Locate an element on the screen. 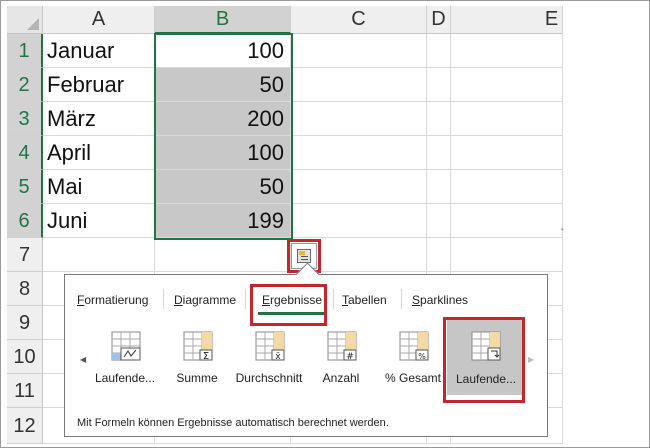  select-all-corner is located at coordinates (25, 20).